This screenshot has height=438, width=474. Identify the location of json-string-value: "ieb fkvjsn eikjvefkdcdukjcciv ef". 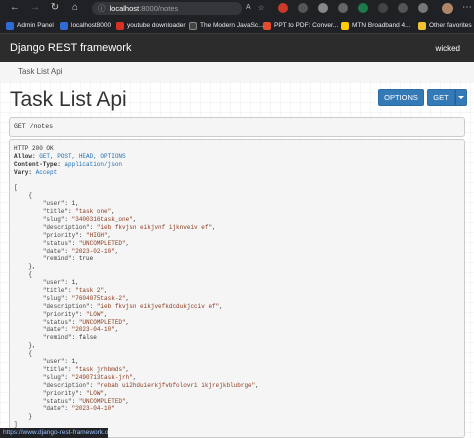
(158, 306).